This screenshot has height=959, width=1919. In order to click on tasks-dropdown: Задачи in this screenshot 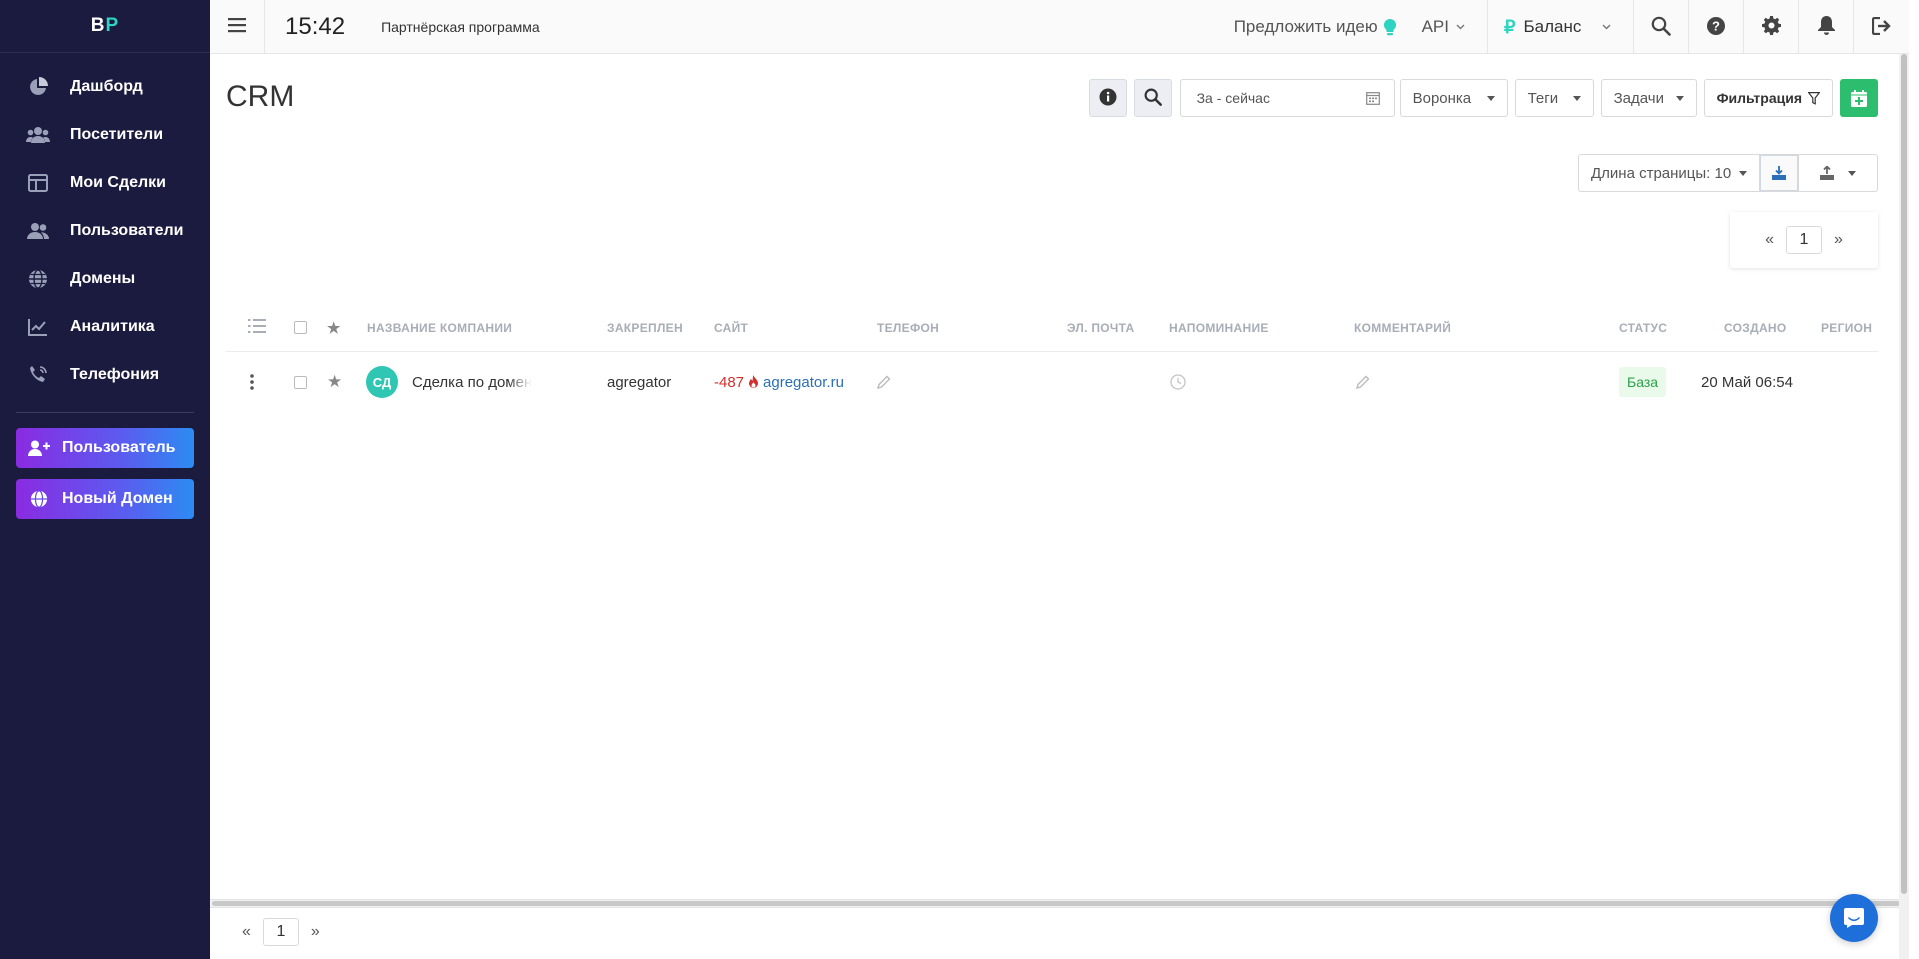, I will do `click(1648, 98)`.